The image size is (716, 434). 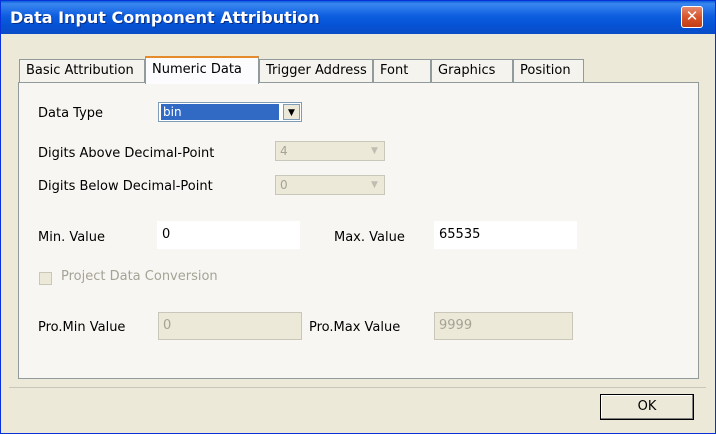 I want to click on digits-below-value: 0, so click(x=284, y=185).